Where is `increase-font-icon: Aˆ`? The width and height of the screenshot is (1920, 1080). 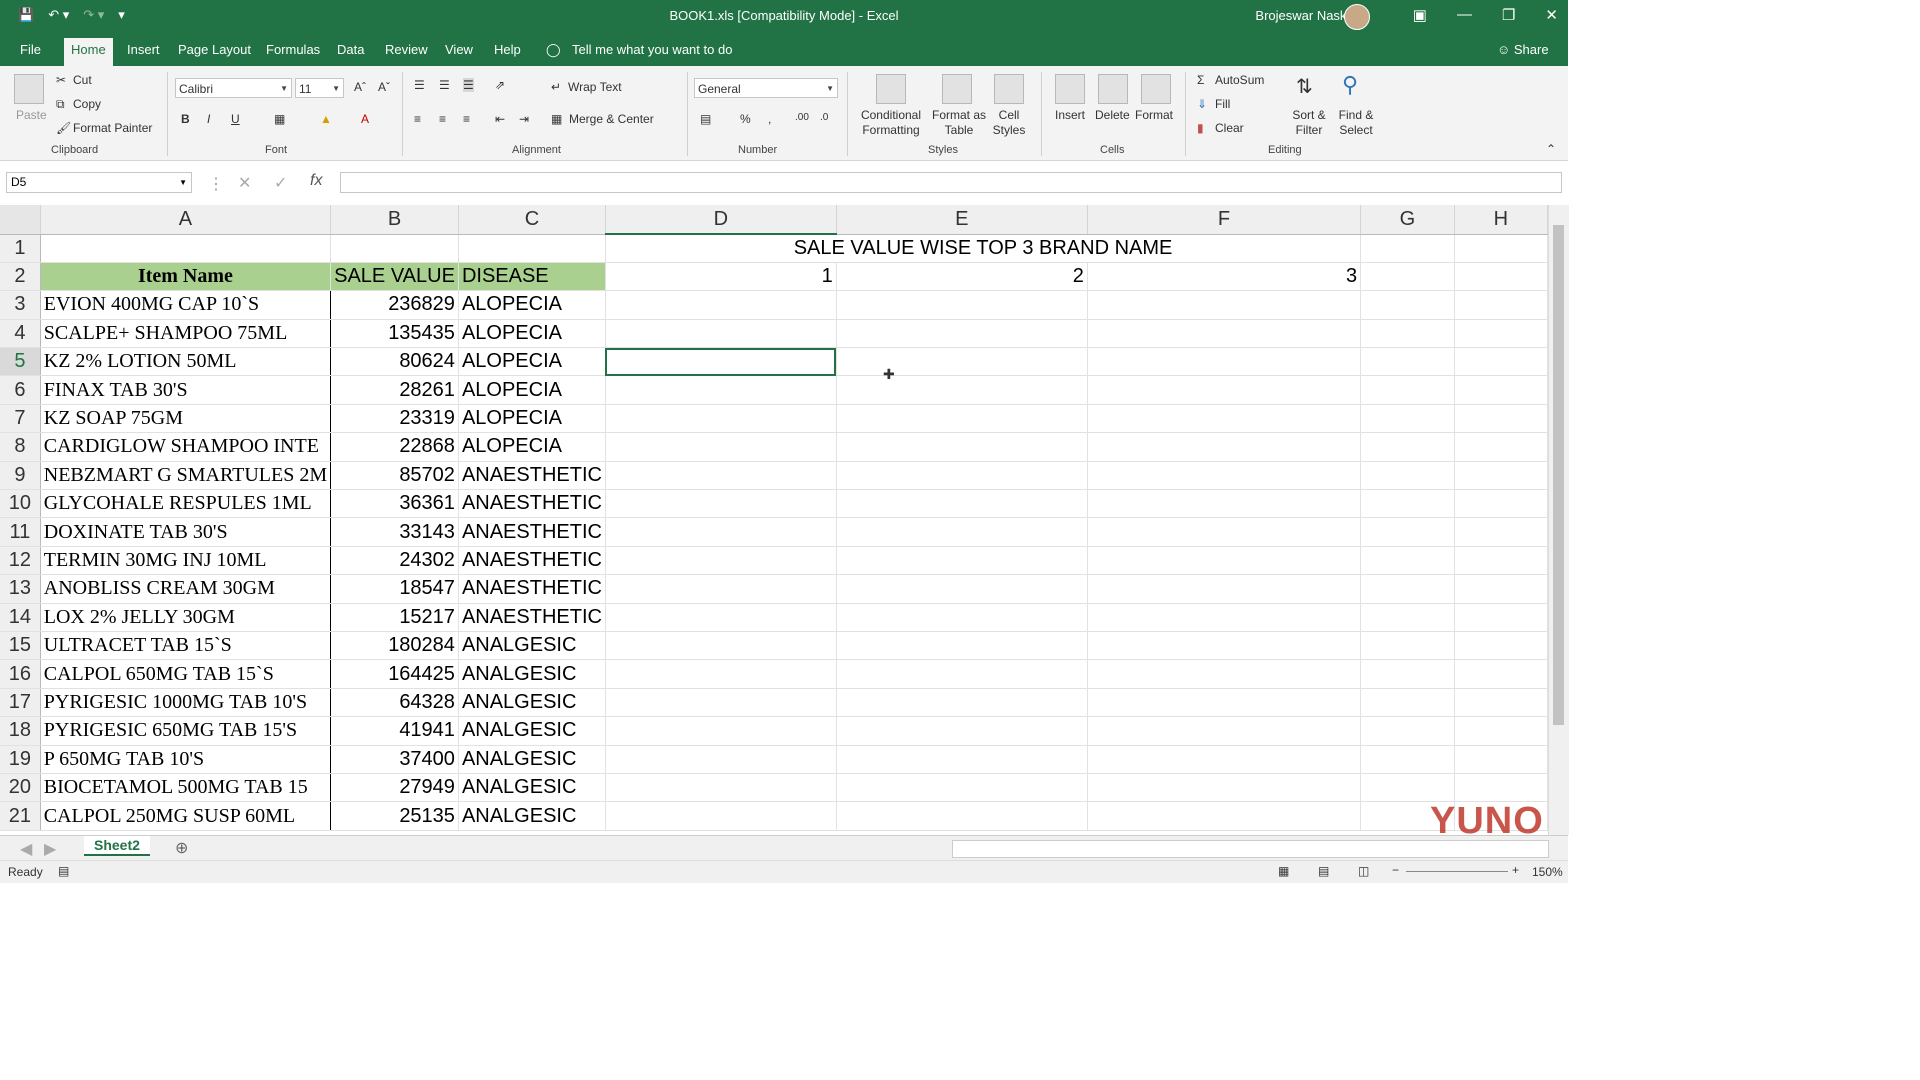
increase-font-icon: Aˆ is located at coordinates (360, 87).